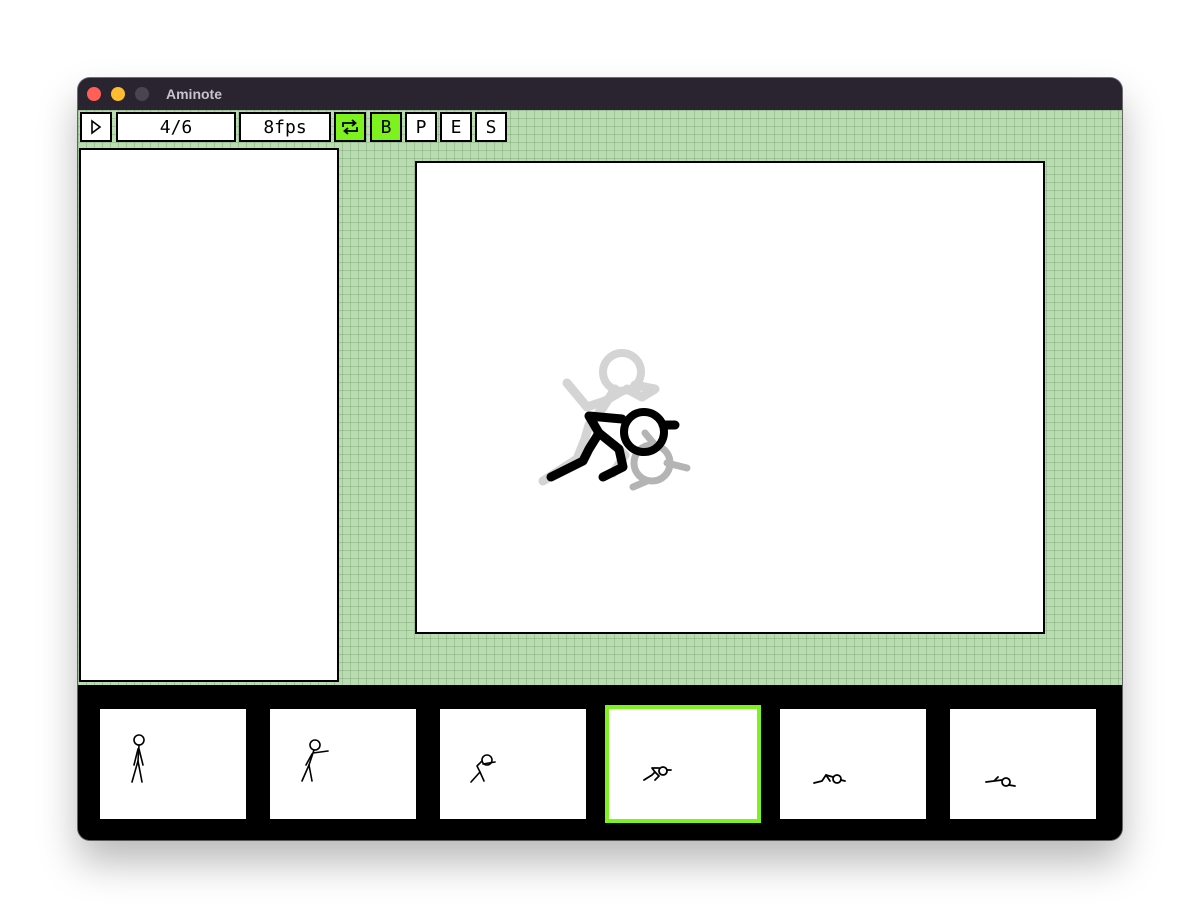 The width and height of the screenshot is (1200, 920). I want to click on p-button: P, so click(421, 127).